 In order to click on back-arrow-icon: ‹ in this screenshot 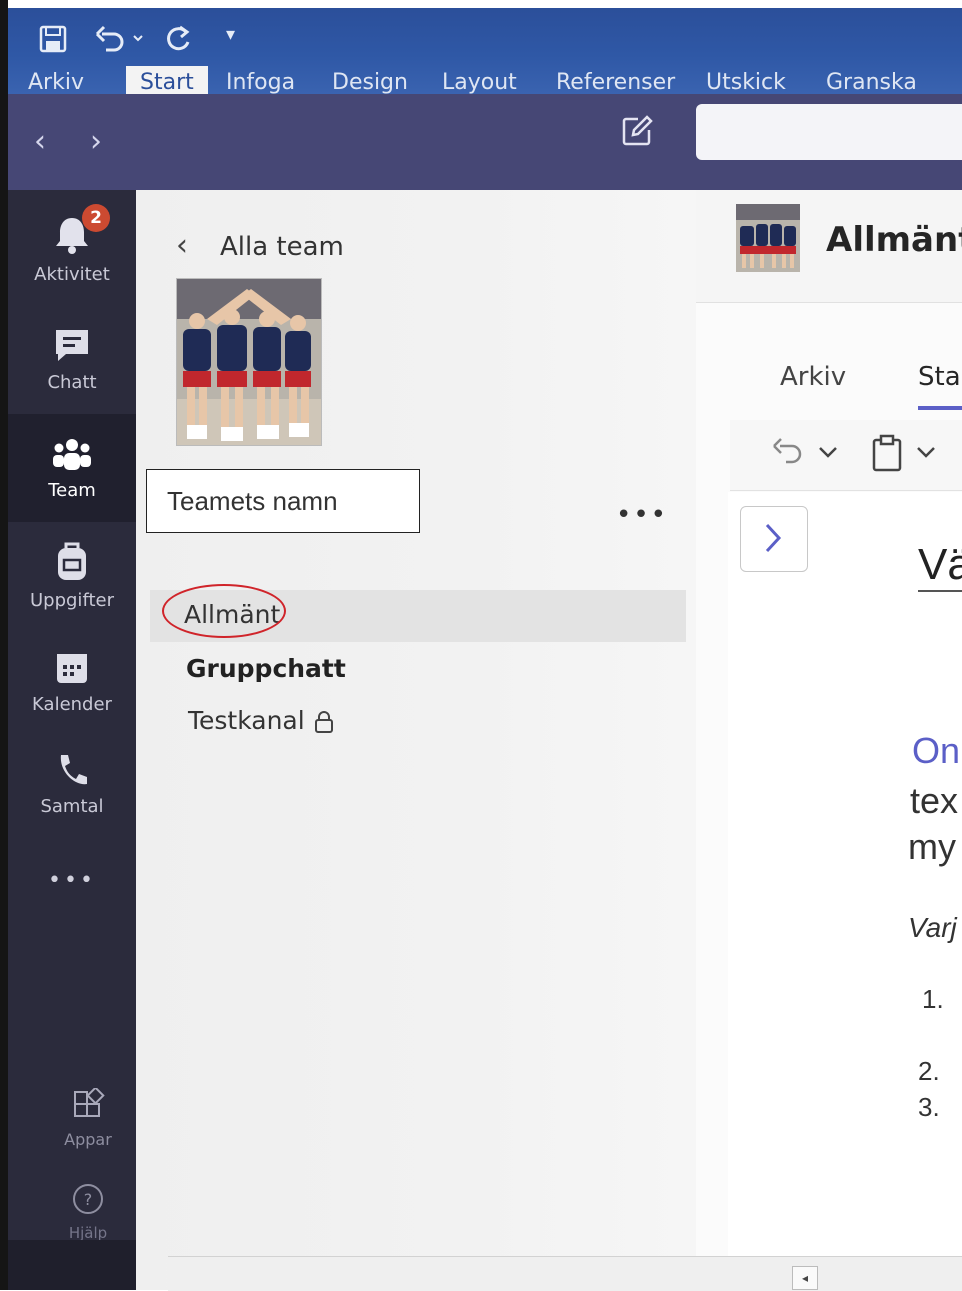, I will do `click(40, 141)`.